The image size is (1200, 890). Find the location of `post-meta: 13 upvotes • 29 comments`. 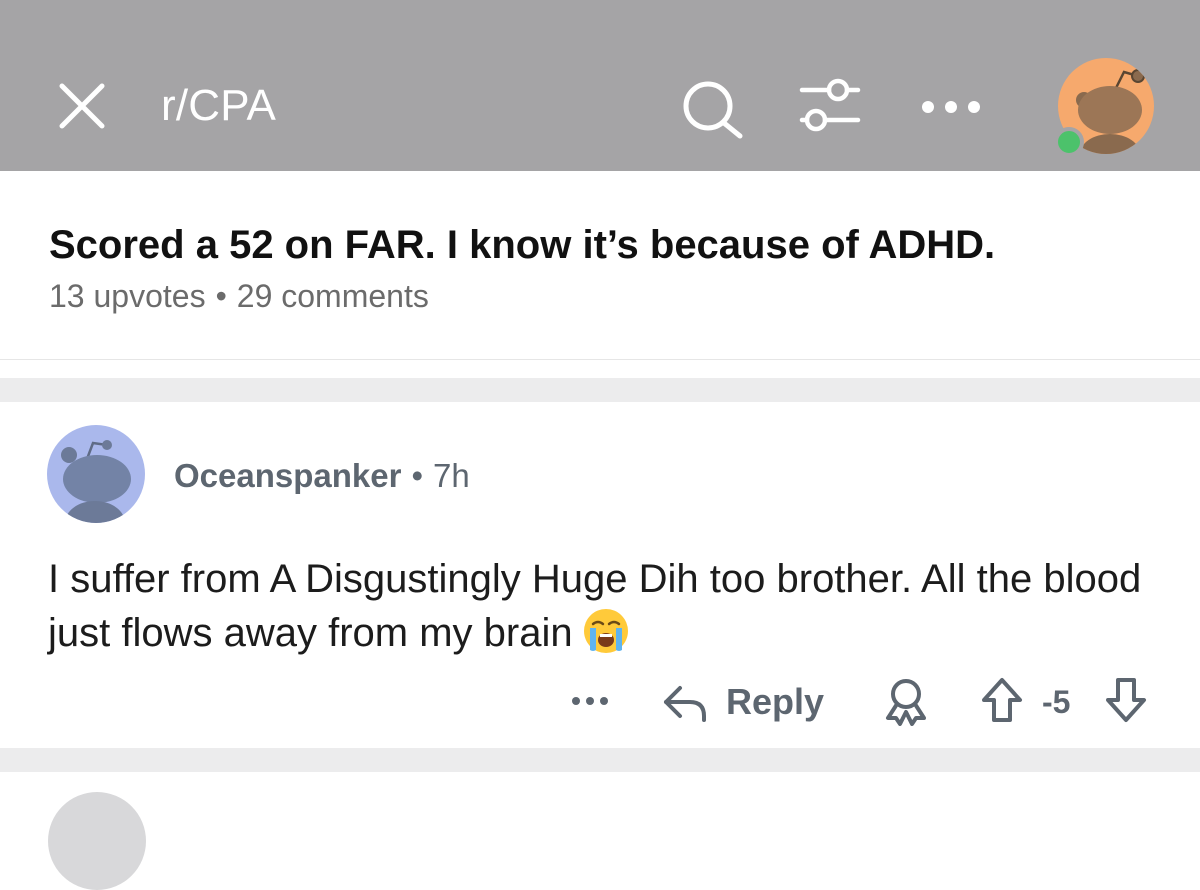

post-meta: 13 upvotes • 29 comments is located at coordinates (239, 296).